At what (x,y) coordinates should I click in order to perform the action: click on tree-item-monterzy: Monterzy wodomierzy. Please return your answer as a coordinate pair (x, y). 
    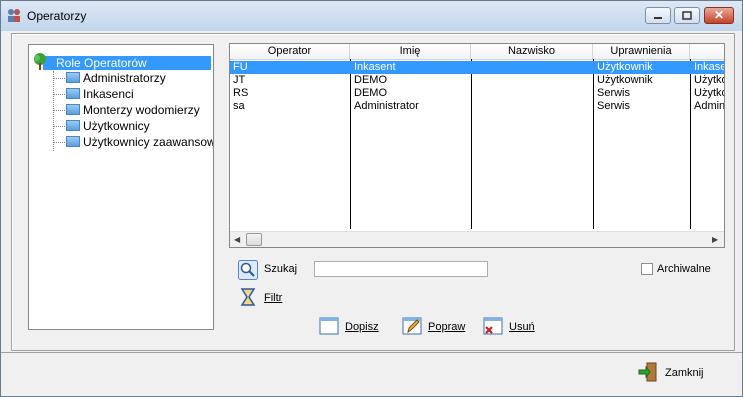
    Looking at the image, I should click on (133, 110).